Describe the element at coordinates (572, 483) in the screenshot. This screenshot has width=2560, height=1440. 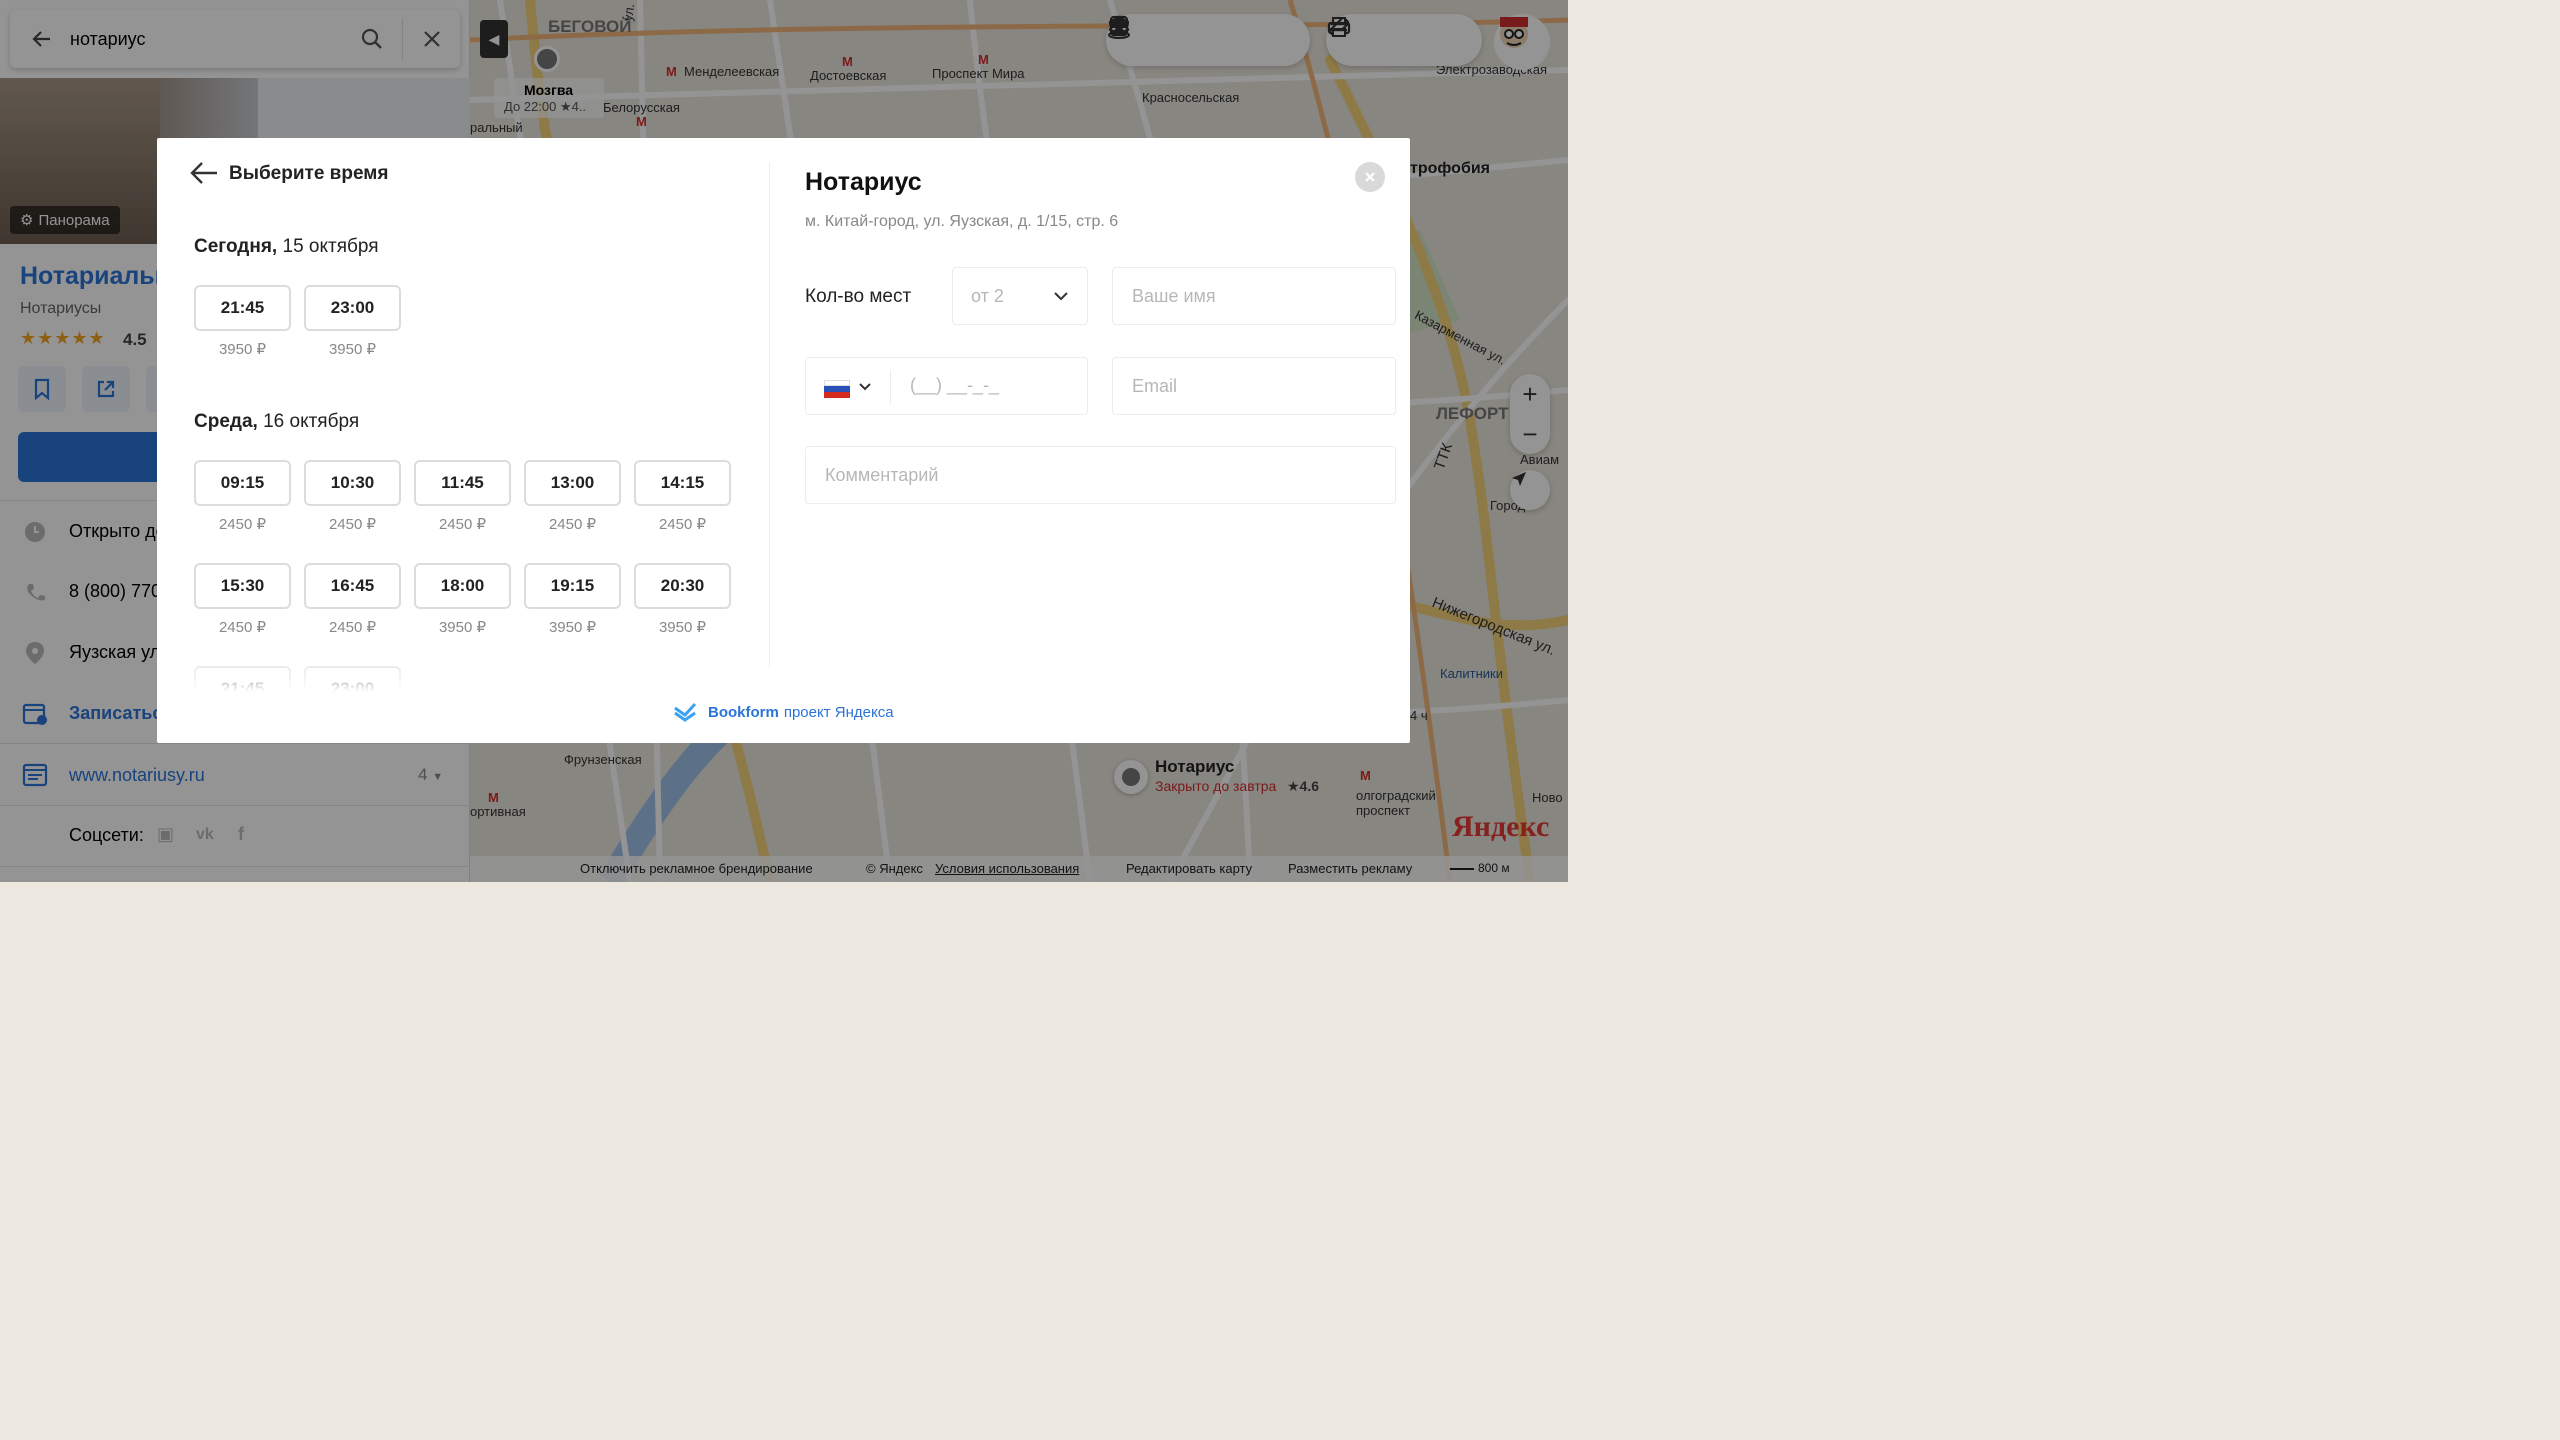
I see `time-slot-button: 13:00` at that location.